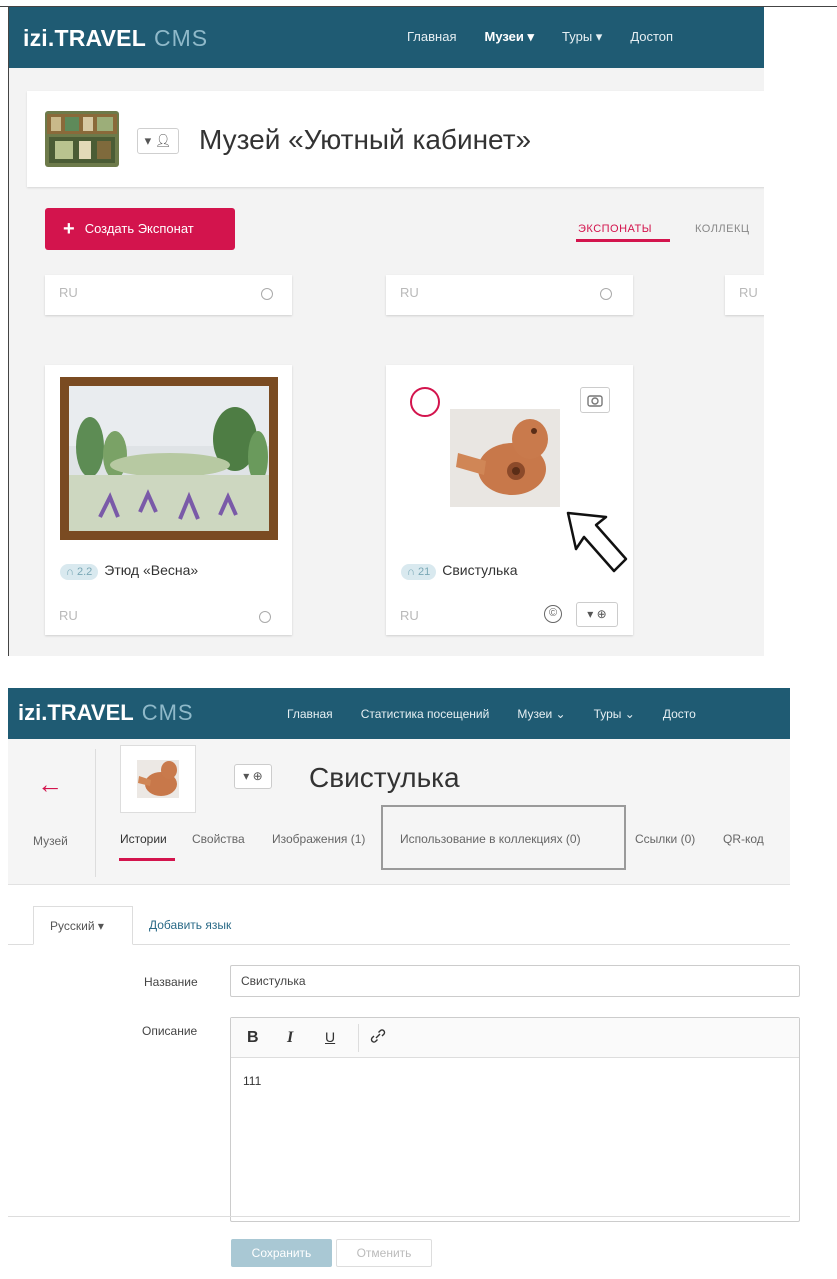 This screenshot has width=837, height=1279. Describe the element at coordinates (252, 1081) in the screenshot. I see `description-text: 111` at that location.